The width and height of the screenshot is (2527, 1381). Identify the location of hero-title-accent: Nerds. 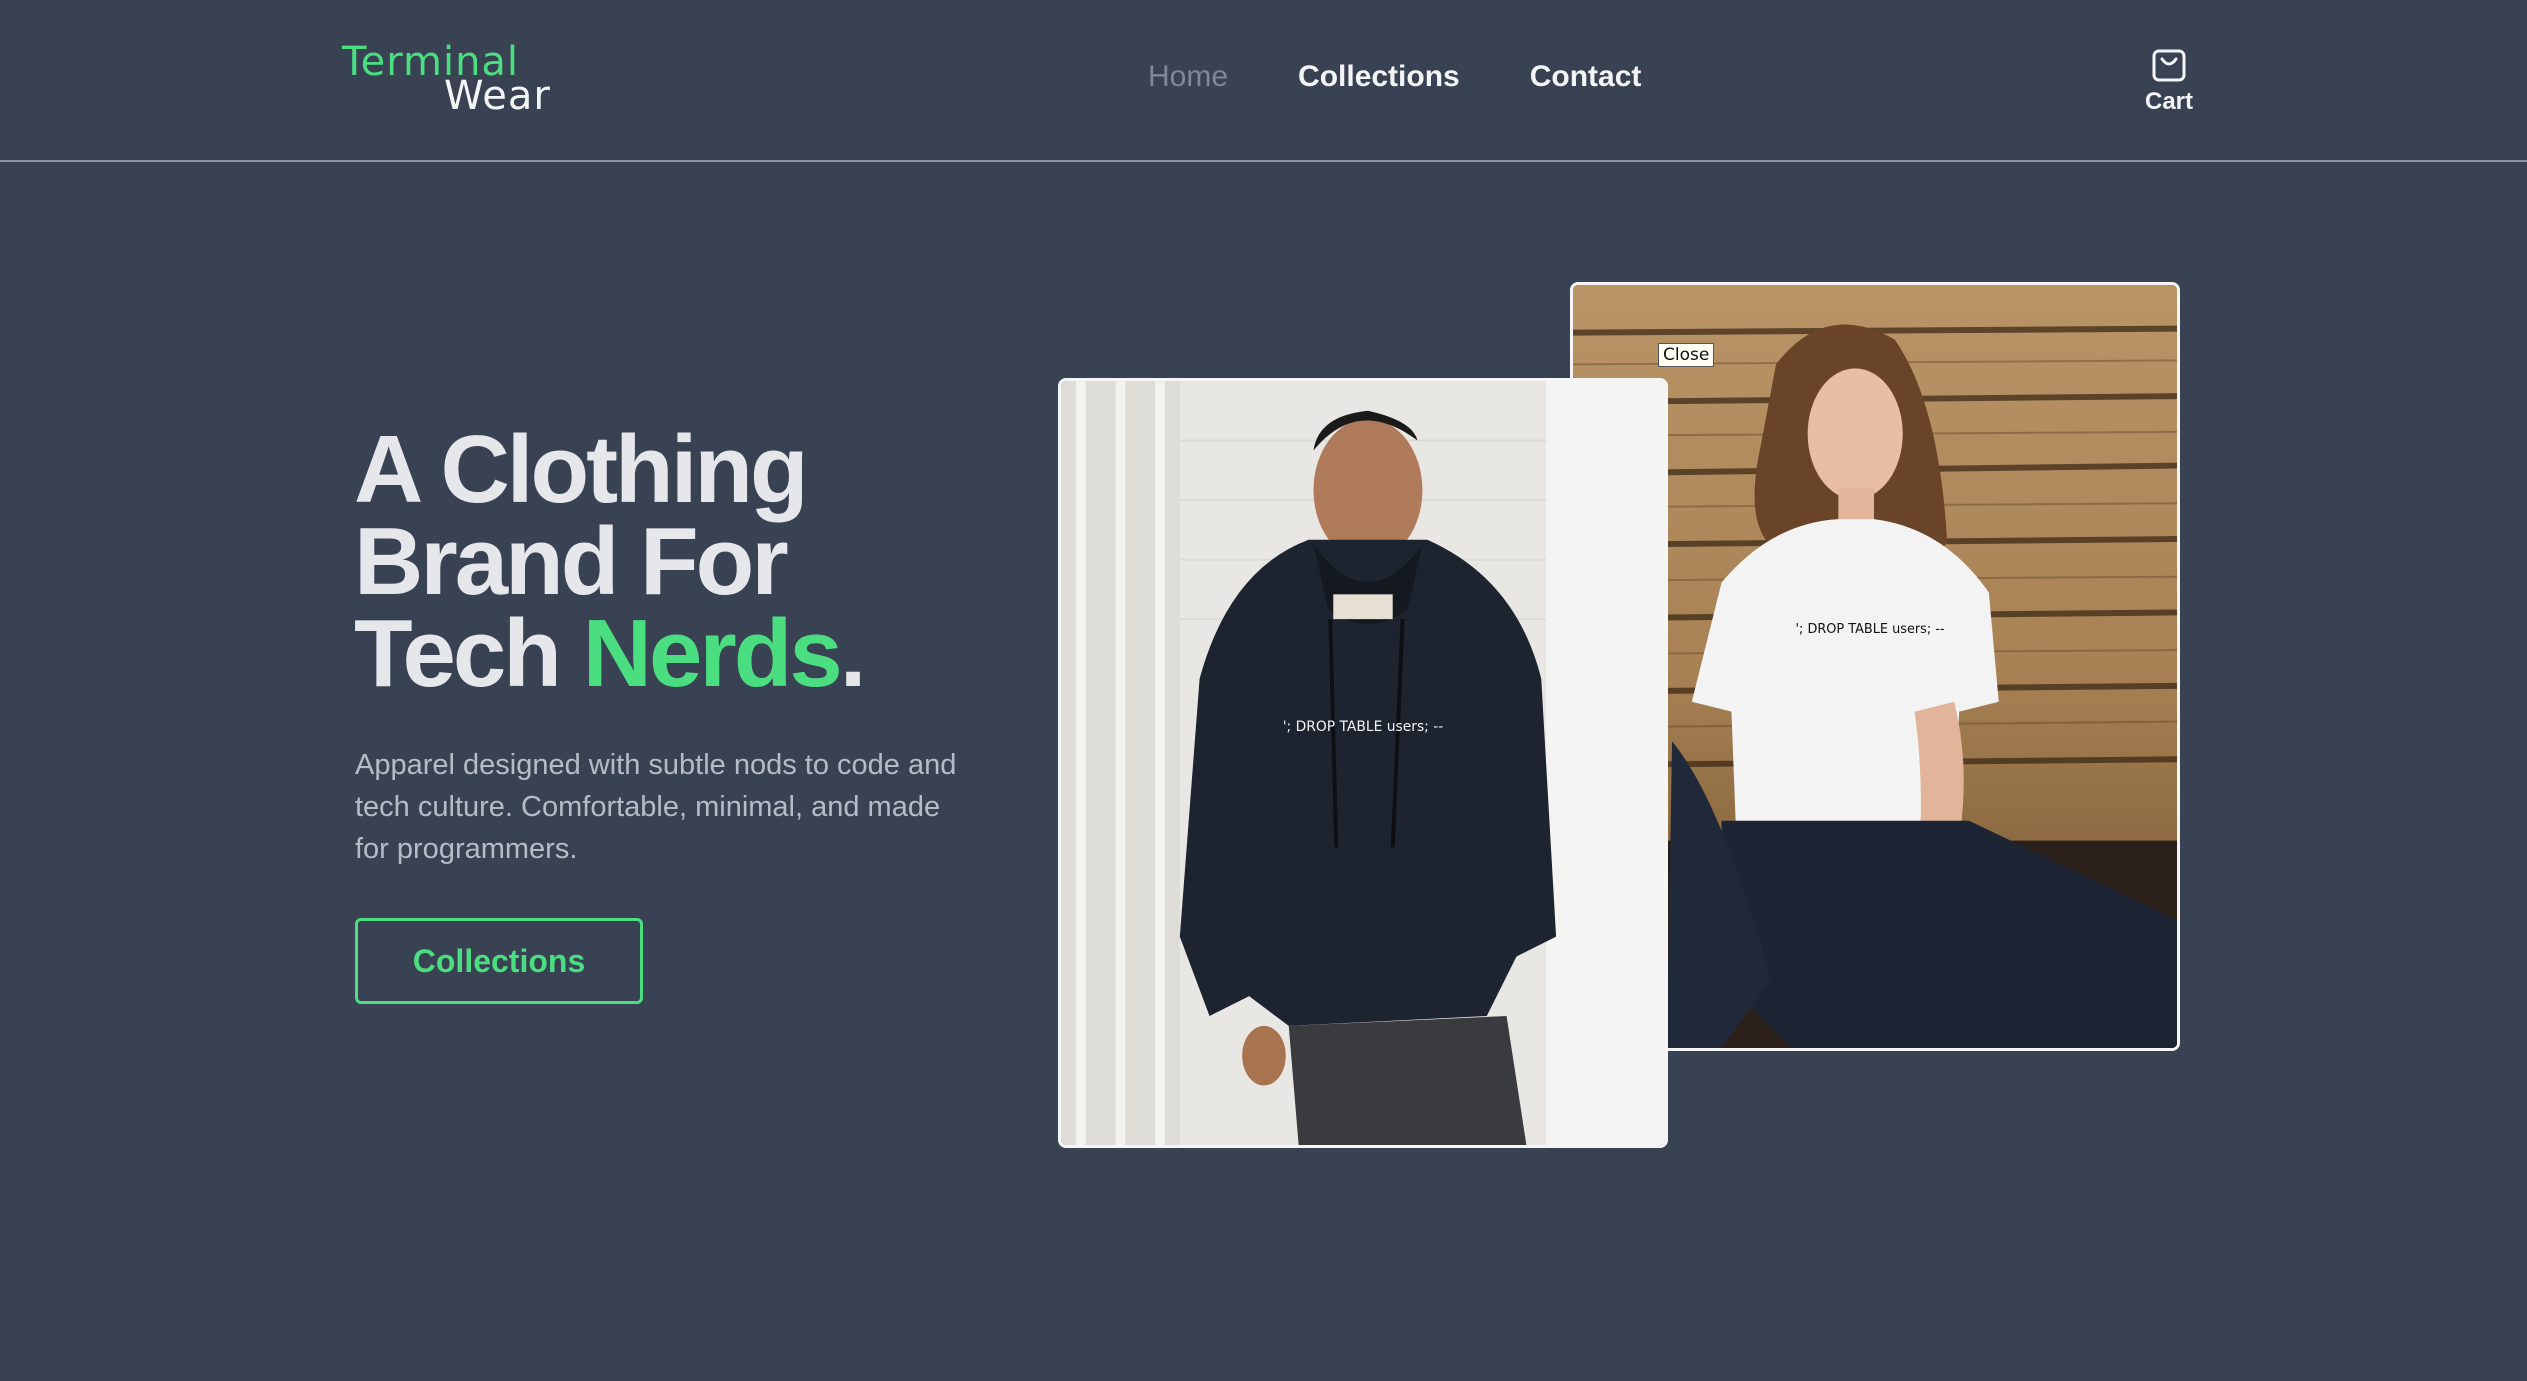
(712, 653).